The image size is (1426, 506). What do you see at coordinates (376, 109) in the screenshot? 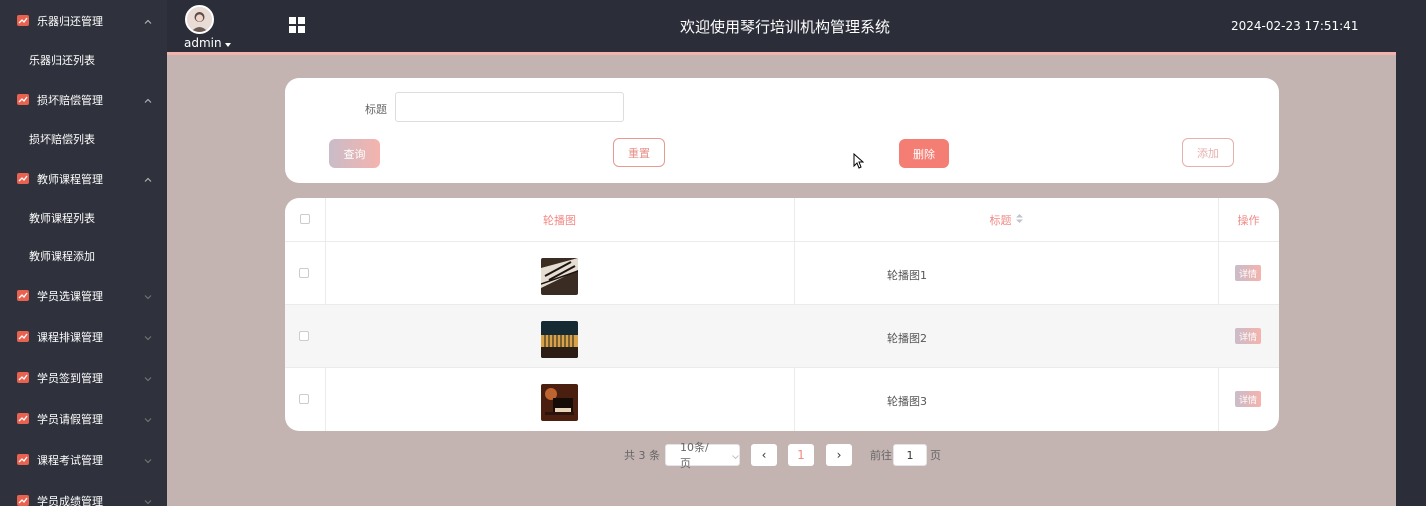
I see `title-filter-label: 标题` at bounding box center [376, 109].